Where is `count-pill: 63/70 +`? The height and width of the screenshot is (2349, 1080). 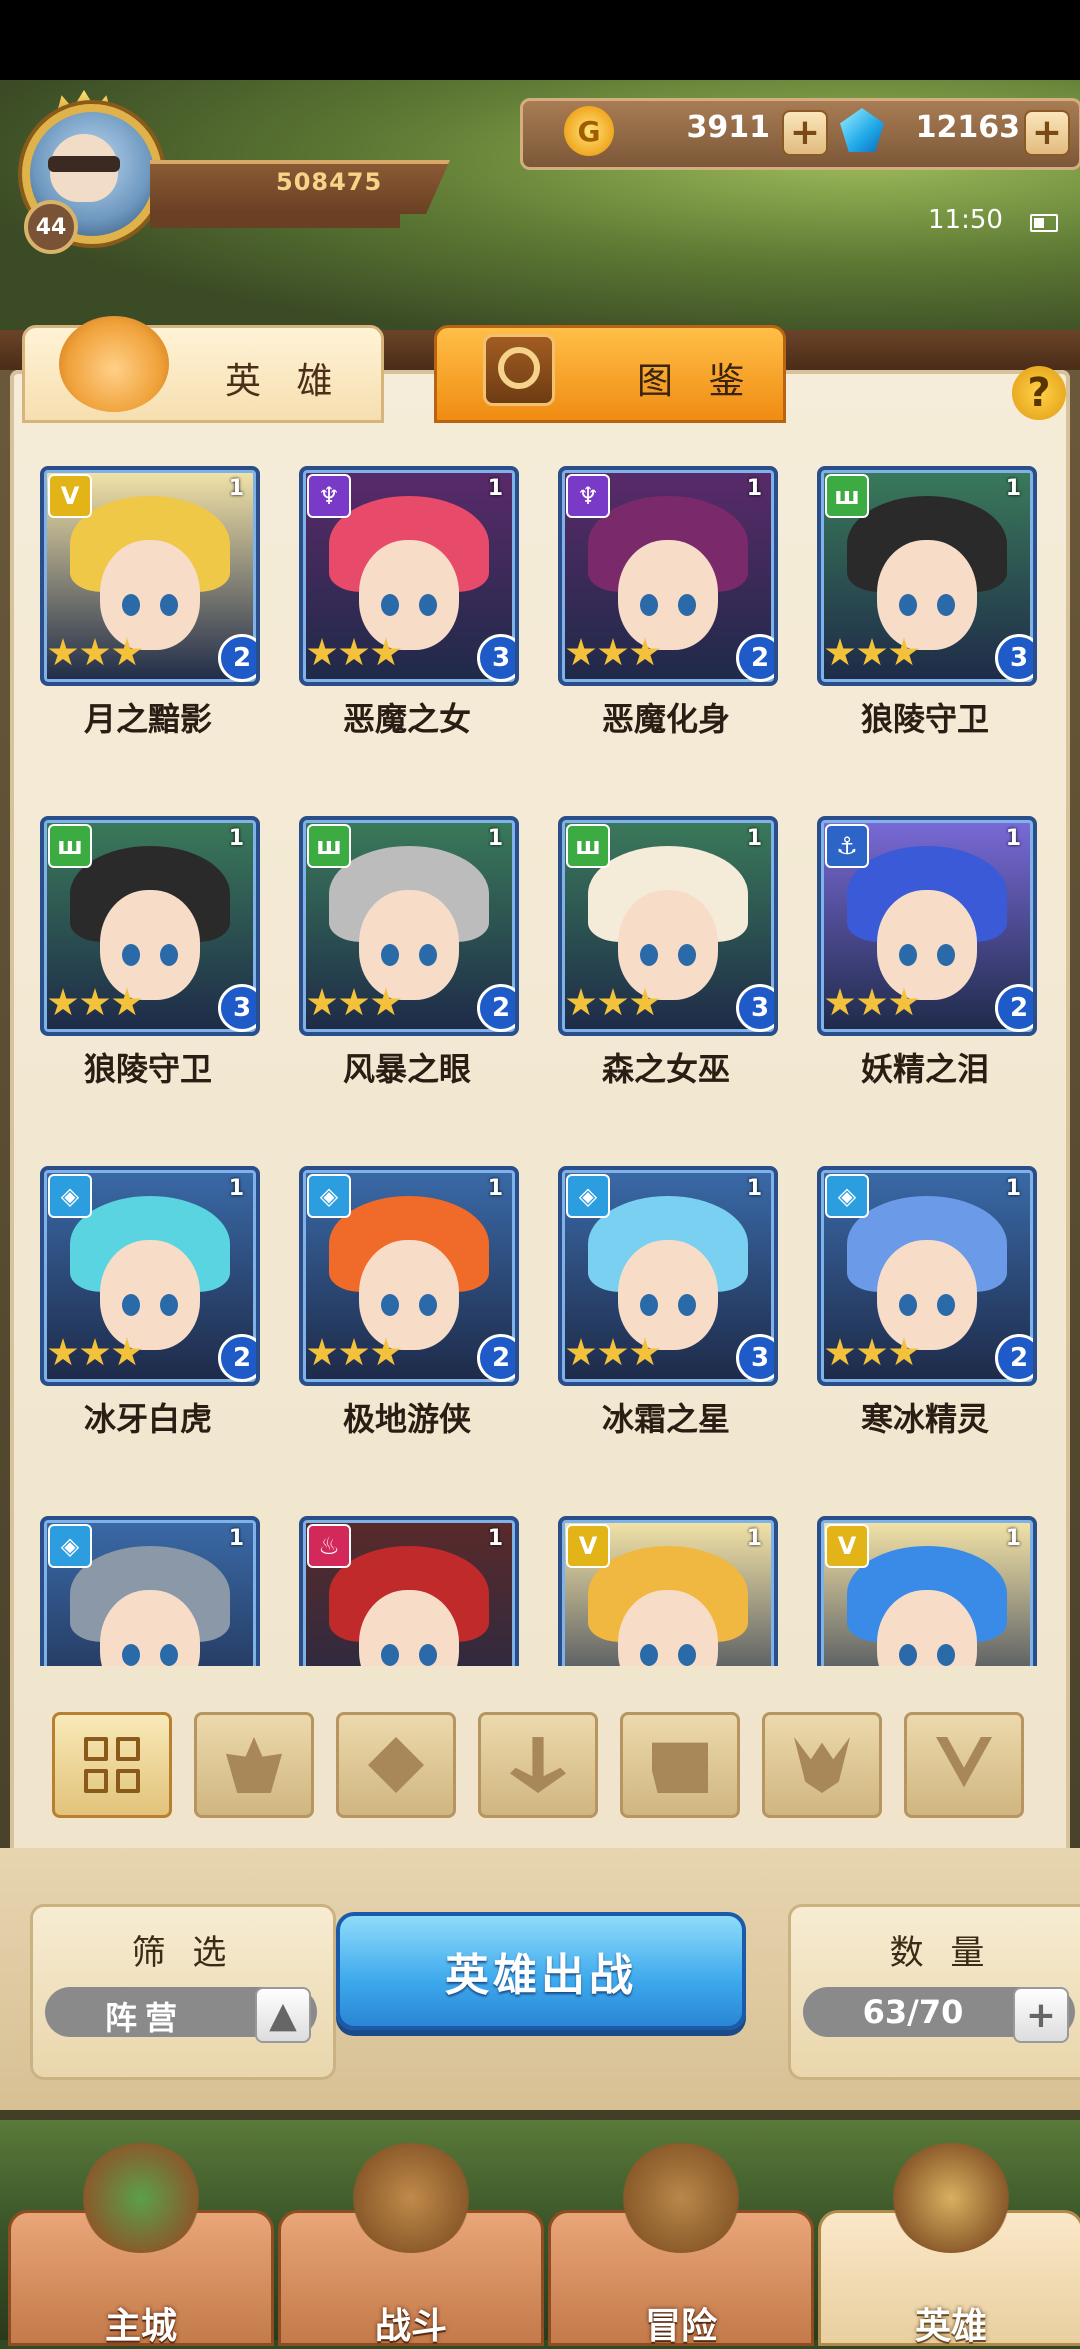
count-pill: 63/70 + is located at coordinates (939, 2015).